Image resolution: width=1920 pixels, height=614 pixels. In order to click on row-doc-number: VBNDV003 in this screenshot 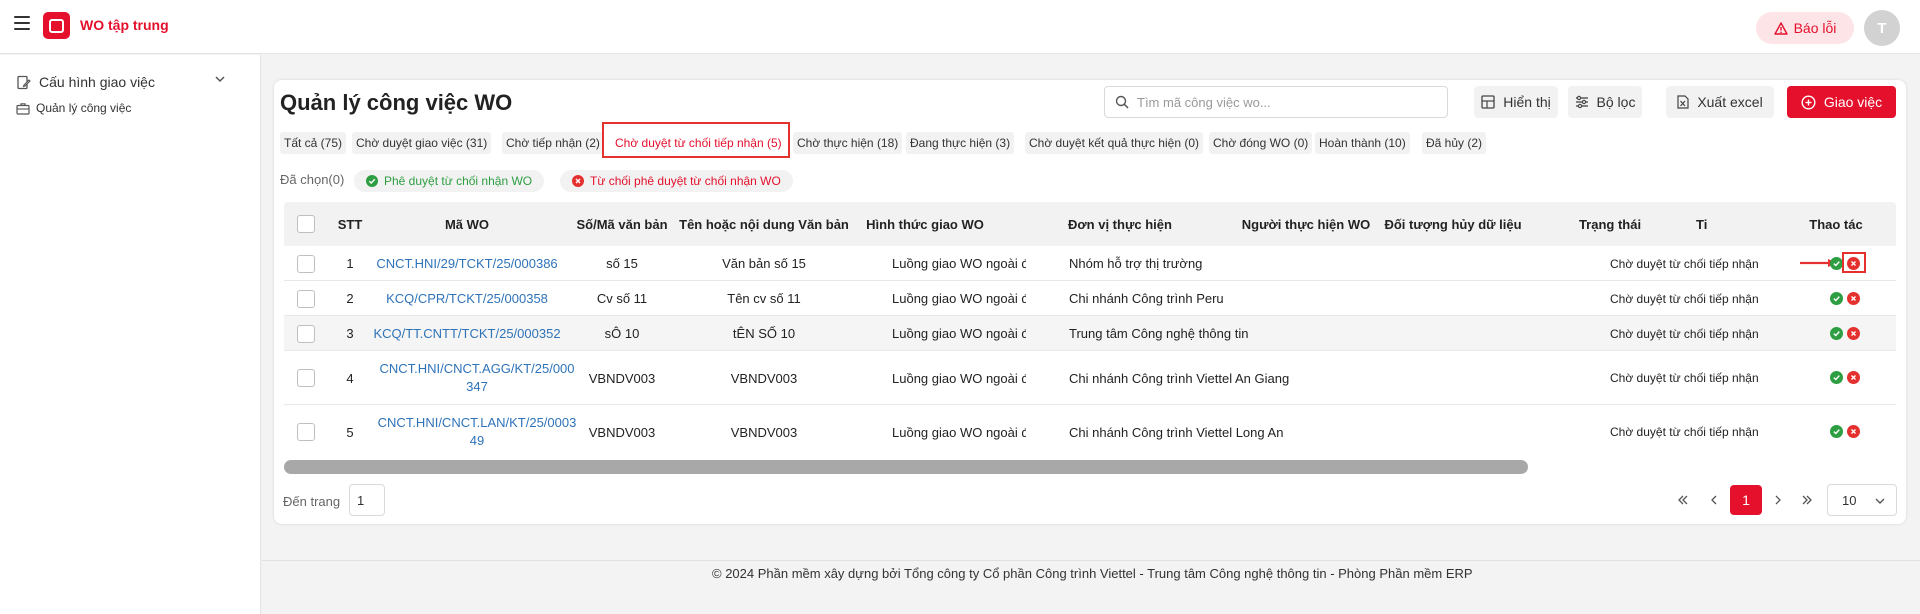, I will do `click(622, 378)`.